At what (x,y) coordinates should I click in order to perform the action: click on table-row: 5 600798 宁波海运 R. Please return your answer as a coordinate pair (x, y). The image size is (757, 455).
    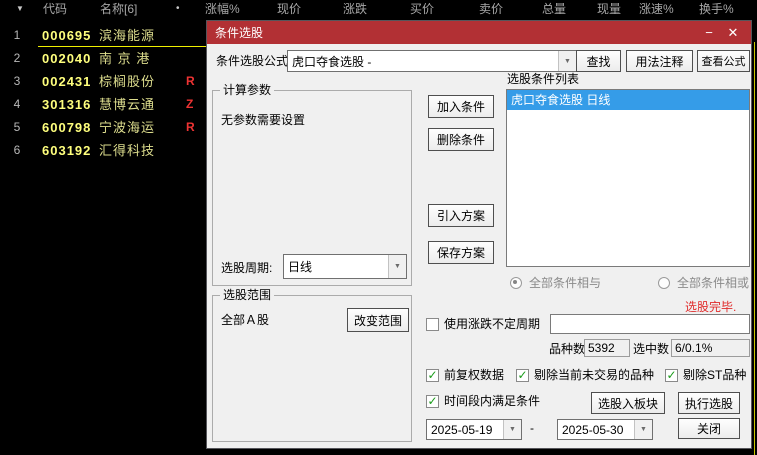
    Looking at the image, I should click on (103, 127).